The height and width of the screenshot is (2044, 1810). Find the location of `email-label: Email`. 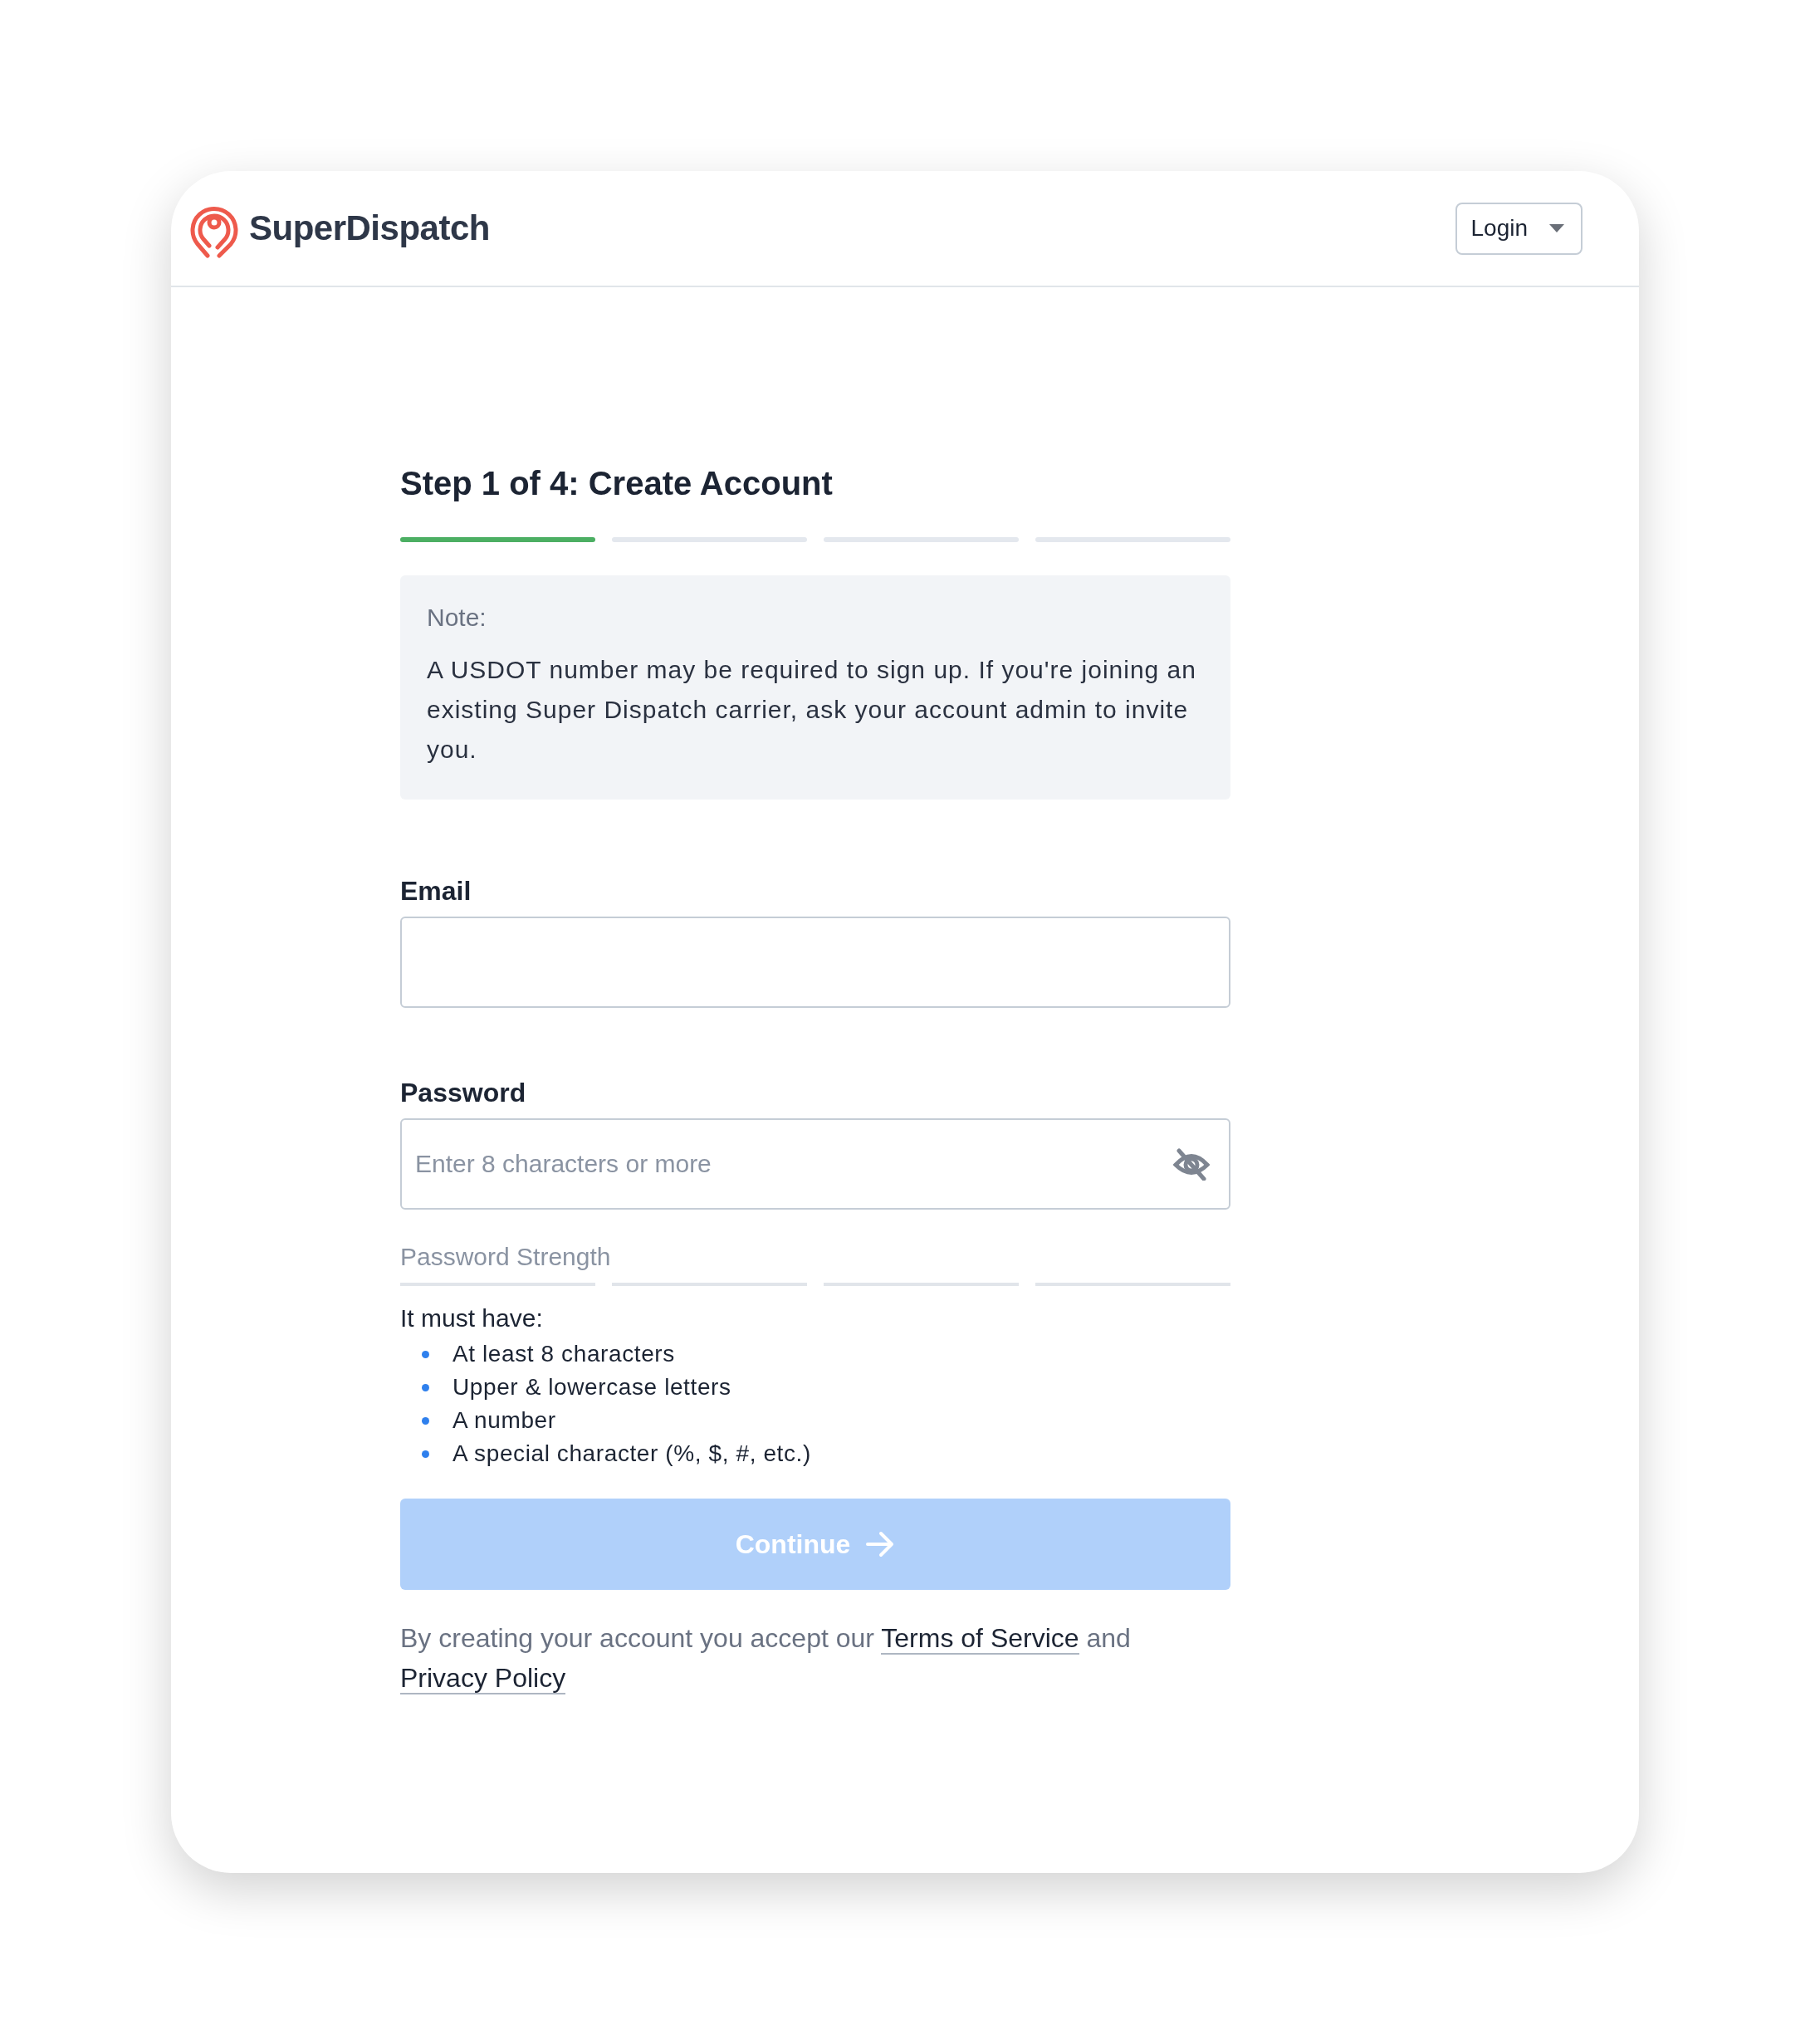

email-label: Email is located at coordinates (436, 891).